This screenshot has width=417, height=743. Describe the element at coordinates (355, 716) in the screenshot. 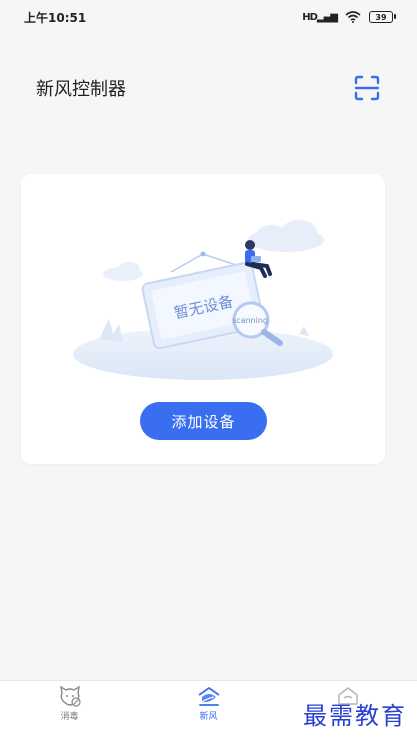

I see `watermark-text: 最需教育` at that location.